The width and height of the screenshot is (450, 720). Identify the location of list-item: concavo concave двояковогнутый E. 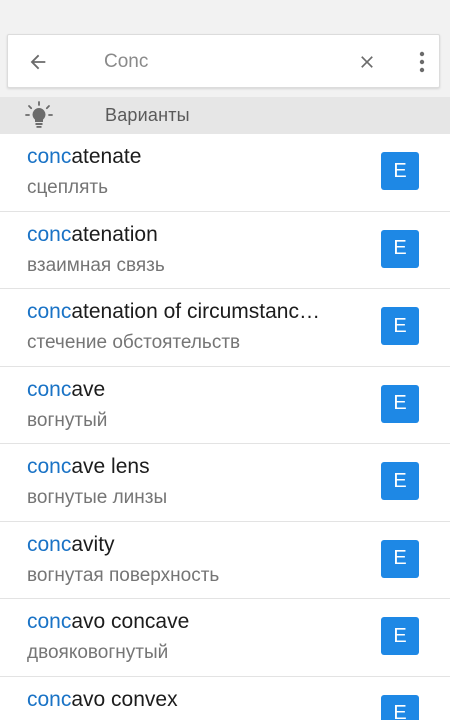
(225, 638).